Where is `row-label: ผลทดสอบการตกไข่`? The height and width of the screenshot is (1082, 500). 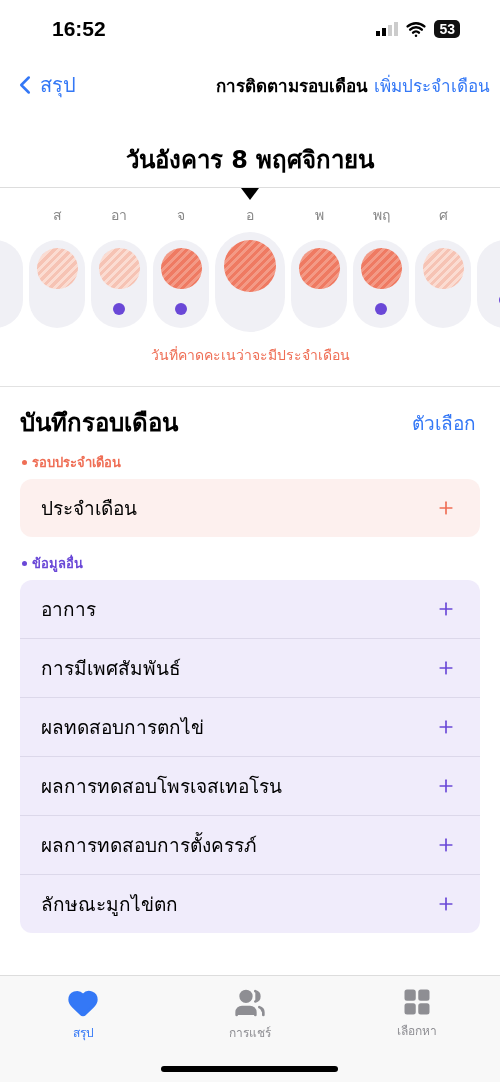
row-label: ผลทดสอบการตกไข่ is located at coordinates (122, 727).